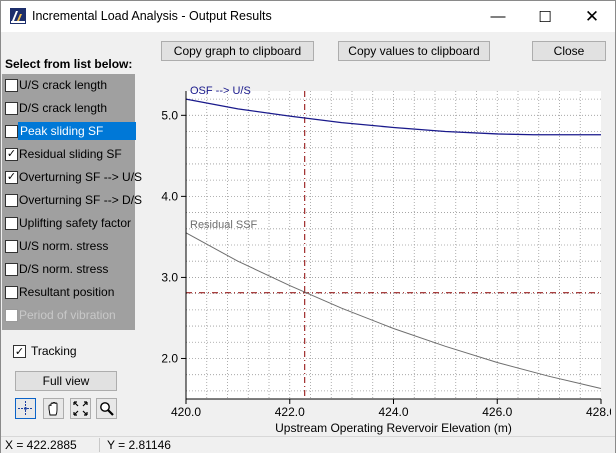 Image resolution: width=616 pixels, height=453 pixels. What do you see at coordinates (81, 200) in the screenshot?
I see `list-item-label: Overturning SF --> D/S` at bounding box center [81, 200].